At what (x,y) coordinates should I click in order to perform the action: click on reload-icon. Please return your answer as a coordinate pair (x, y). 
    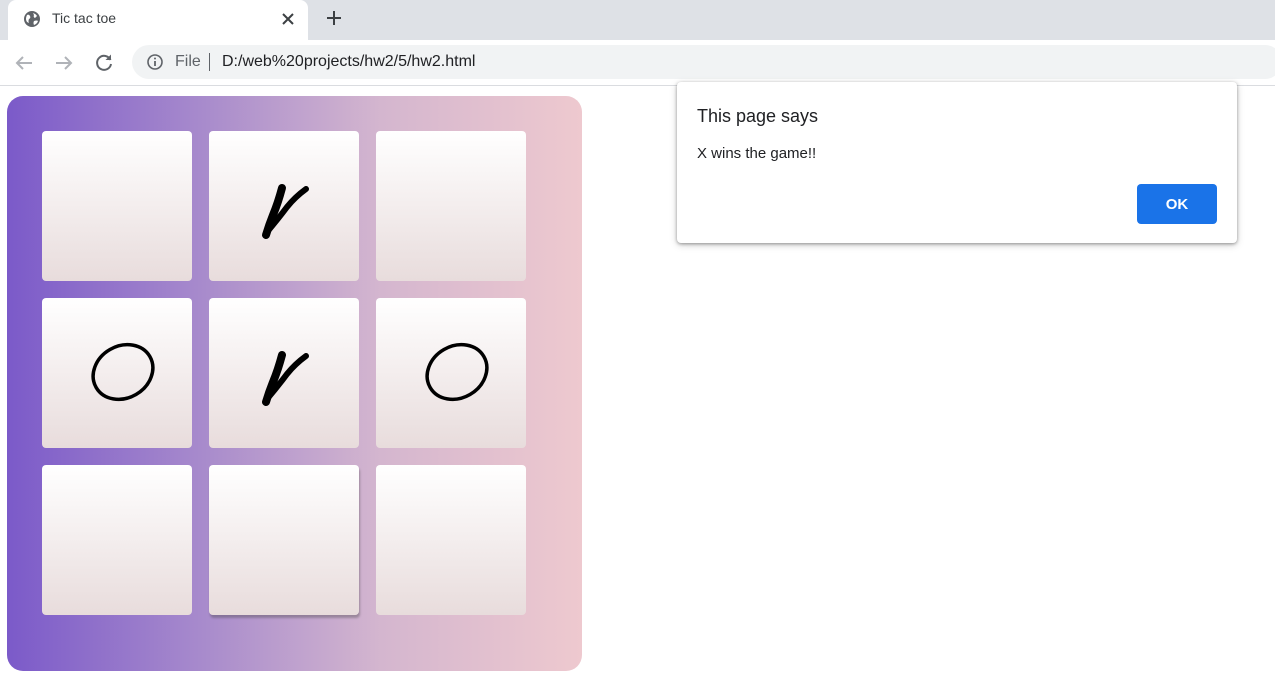
    Looking at the image, I should click on (104, 63).